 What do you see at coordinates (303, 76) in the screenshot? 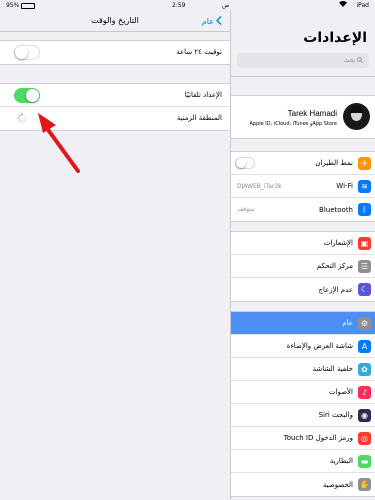
I see `divider` at bounding box center [303, 76].